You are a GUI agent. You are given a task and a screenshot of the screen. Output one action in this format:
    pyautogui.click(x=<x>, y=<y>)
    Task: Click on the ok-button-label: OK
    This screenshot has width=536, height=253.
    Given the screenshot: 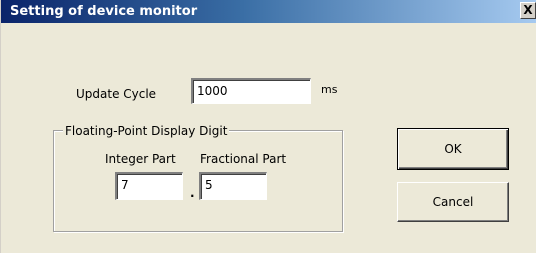 What is the action you would take?
    pyautogui.click(x=453, y=149)
    